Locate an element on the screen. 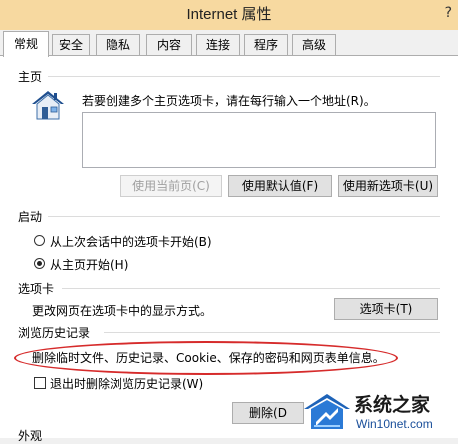 Image resolution: width=458 pixels, height=444 pixels. homepage-section-label: 主页 is located at coordinates (30, 77).